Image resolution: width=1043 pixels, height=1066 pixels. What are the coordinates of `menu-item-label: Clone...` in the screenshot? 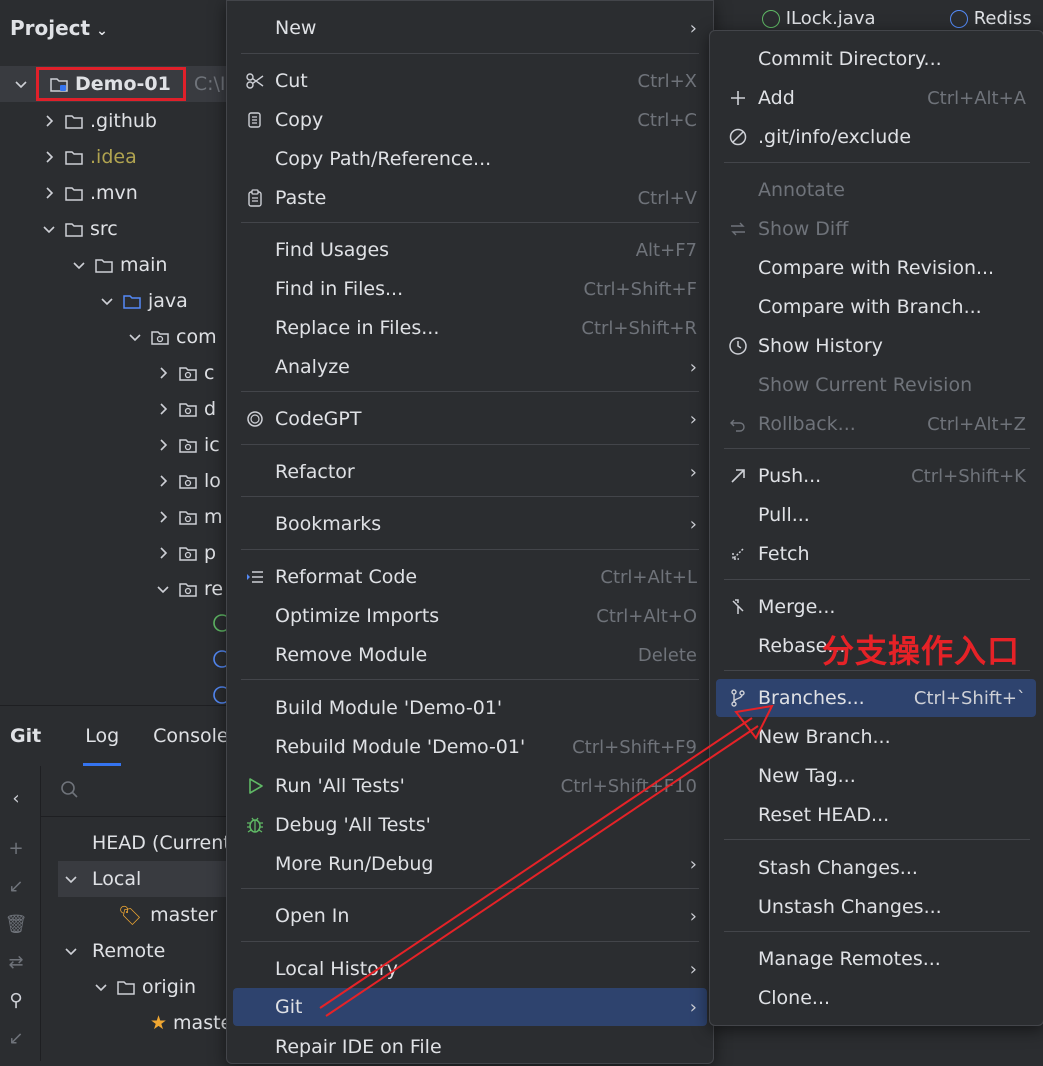 It's located at (794, 998).